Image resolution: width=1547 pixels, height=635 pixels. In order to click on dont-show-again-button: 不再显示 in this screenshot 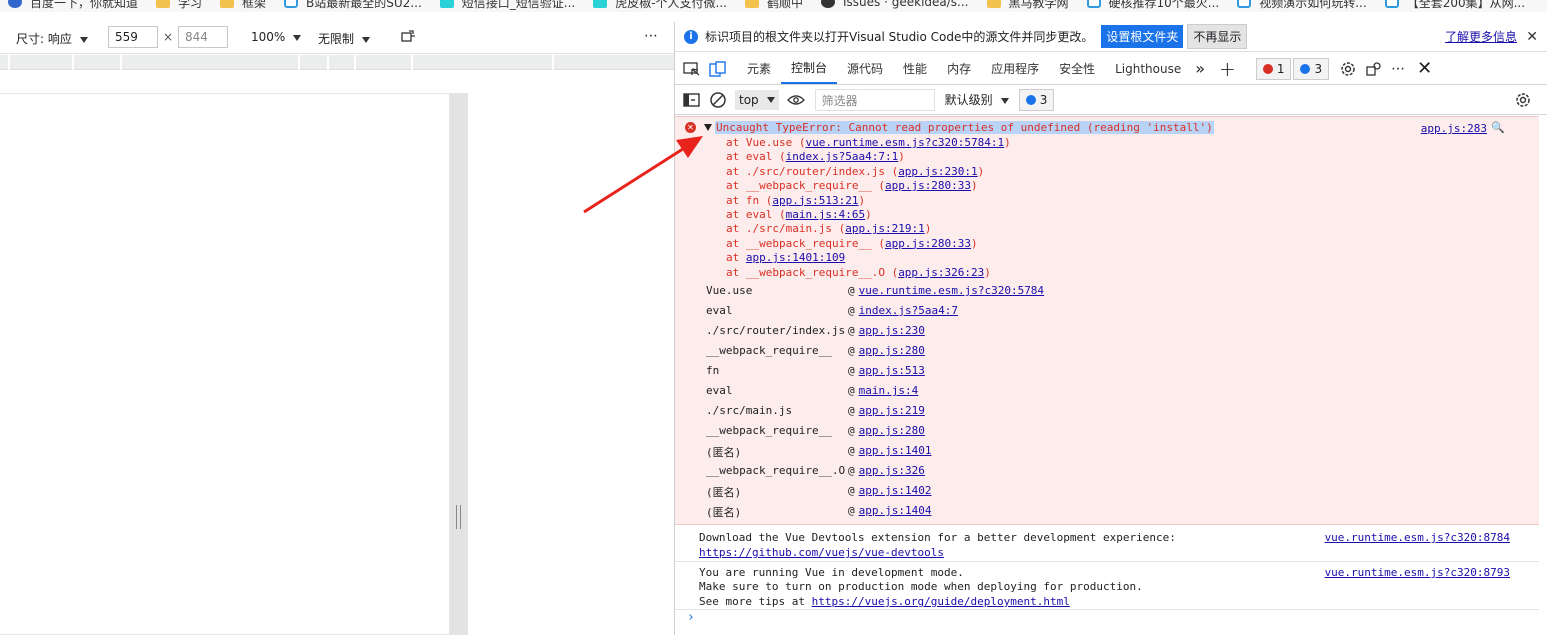, I will do `click(1217, 36)`.